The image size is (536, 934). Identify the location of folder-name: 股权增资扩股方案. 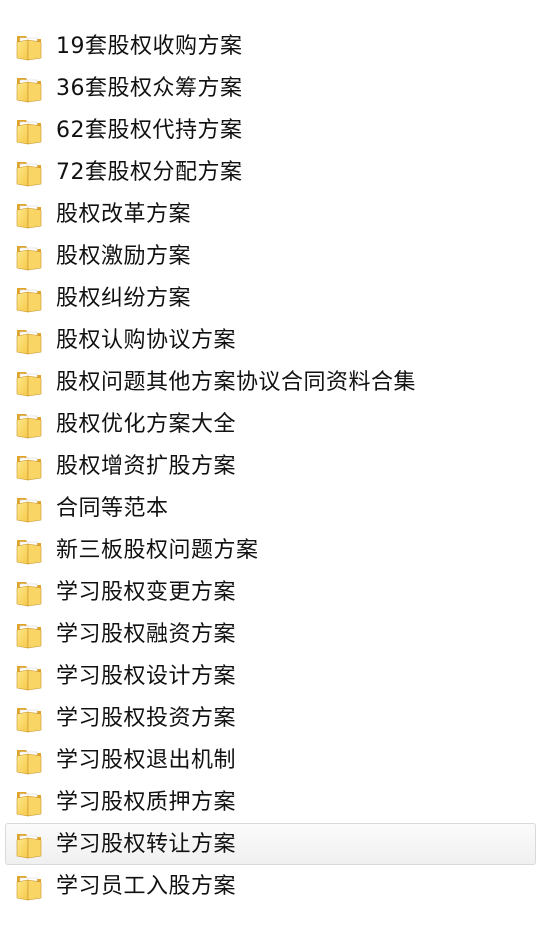
(146, 466).